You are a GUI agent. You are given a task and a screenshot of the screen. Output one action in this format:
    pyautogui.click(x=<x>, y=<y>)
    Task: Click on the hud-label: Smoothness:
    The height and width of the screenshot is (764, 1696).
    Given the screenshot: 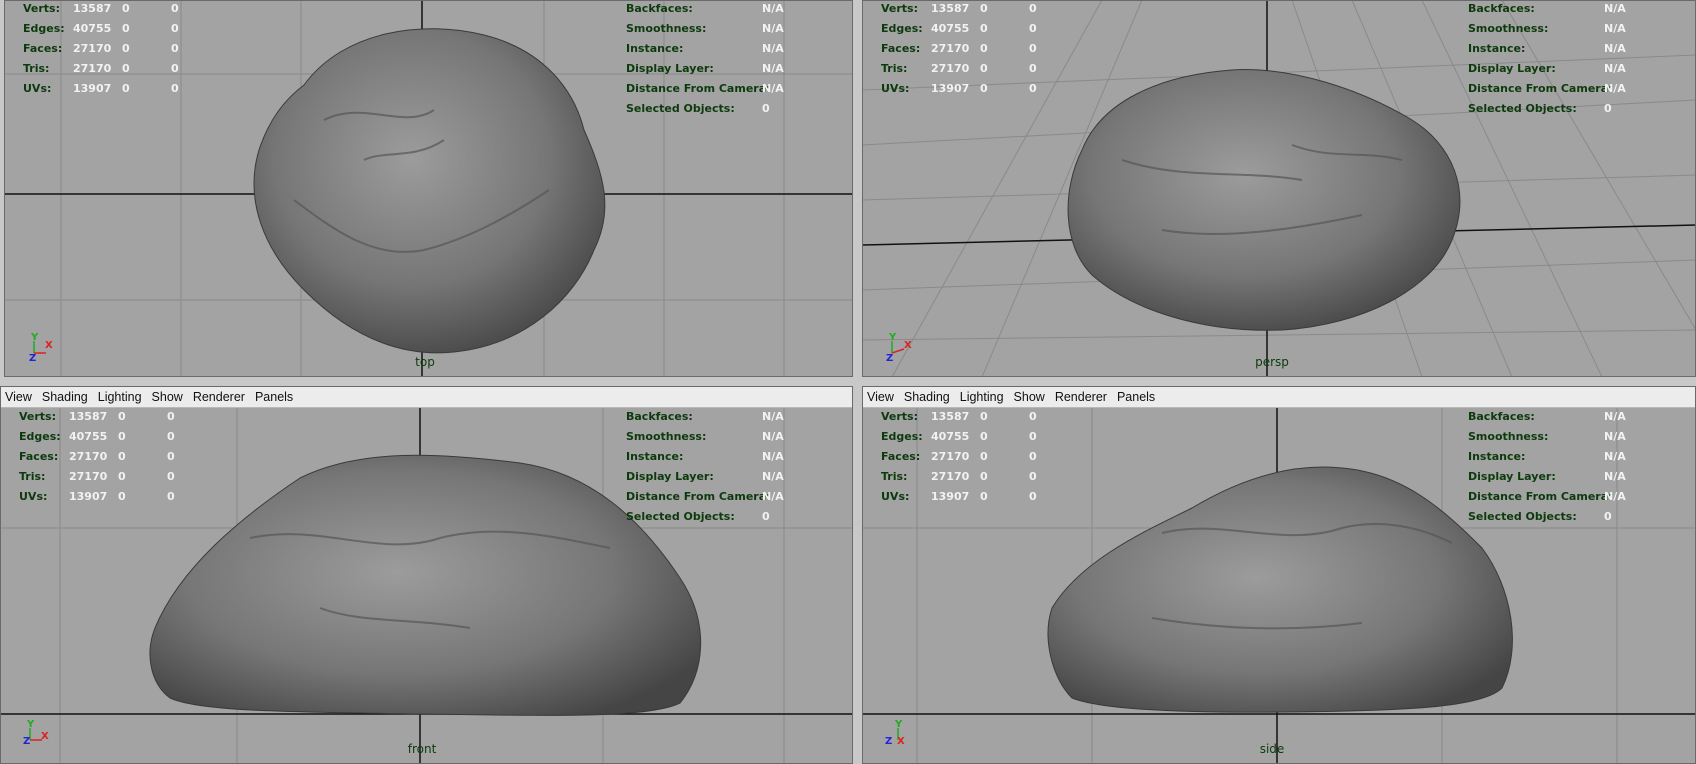 What is the action you would take?
    pyautogui.click(x=666, y=436)
    